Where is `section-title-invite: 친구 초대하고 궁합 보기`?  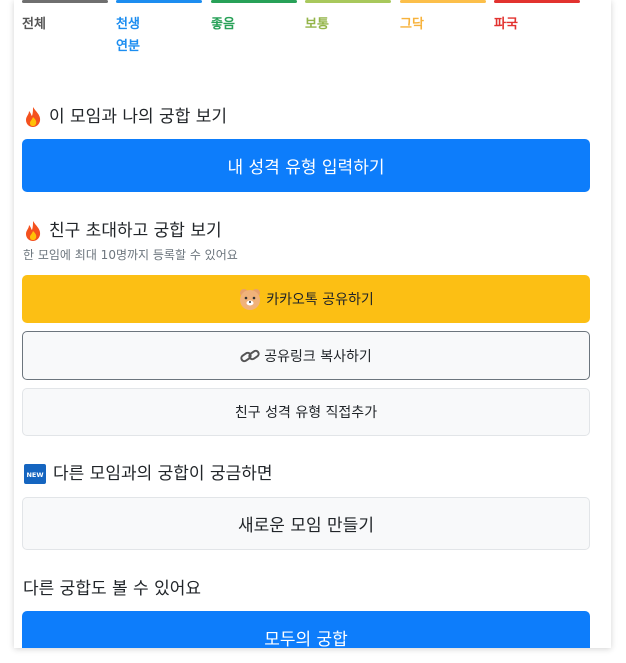 section-title-invite: 친구 초대하고 궁합 보기 is located at coordinates (122, 231).